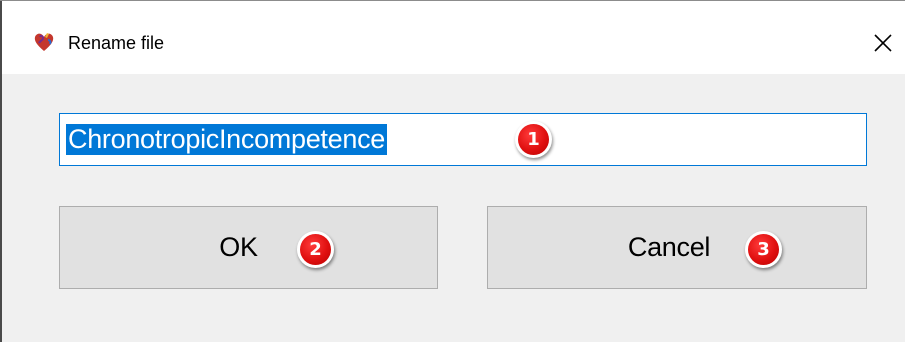 The height and width of the screenshot is (342, 905). What do you see at coordinates (238, 247) in the screenshot?
I see `ok-button-label: OK` at bounding box center [238, 247].